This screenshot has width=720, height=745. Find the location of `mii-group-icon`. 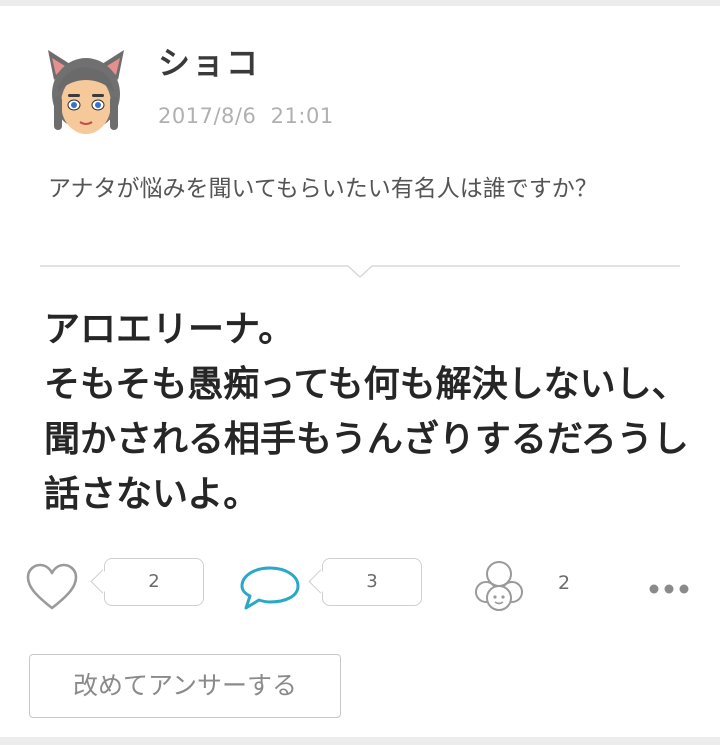

mii-group-icon is located at coordinates (499, 587).